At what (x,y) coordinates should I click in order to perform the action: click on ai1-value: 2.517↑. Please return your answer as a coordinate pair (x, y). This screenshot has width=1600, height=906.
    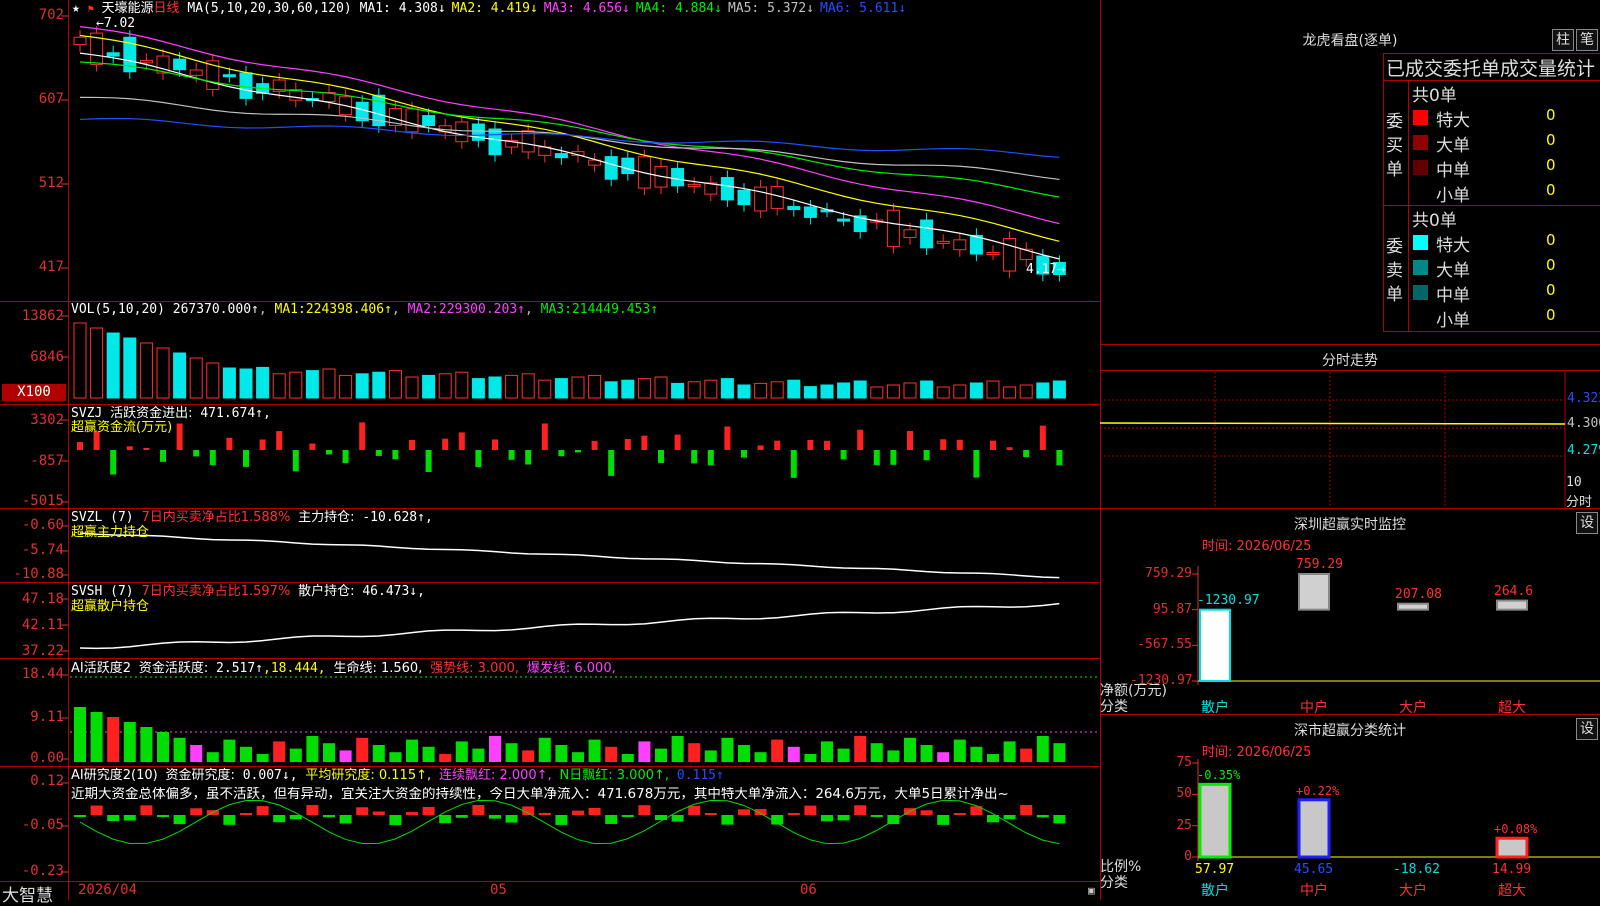
    Looking at the image, I should click on (240, 668).